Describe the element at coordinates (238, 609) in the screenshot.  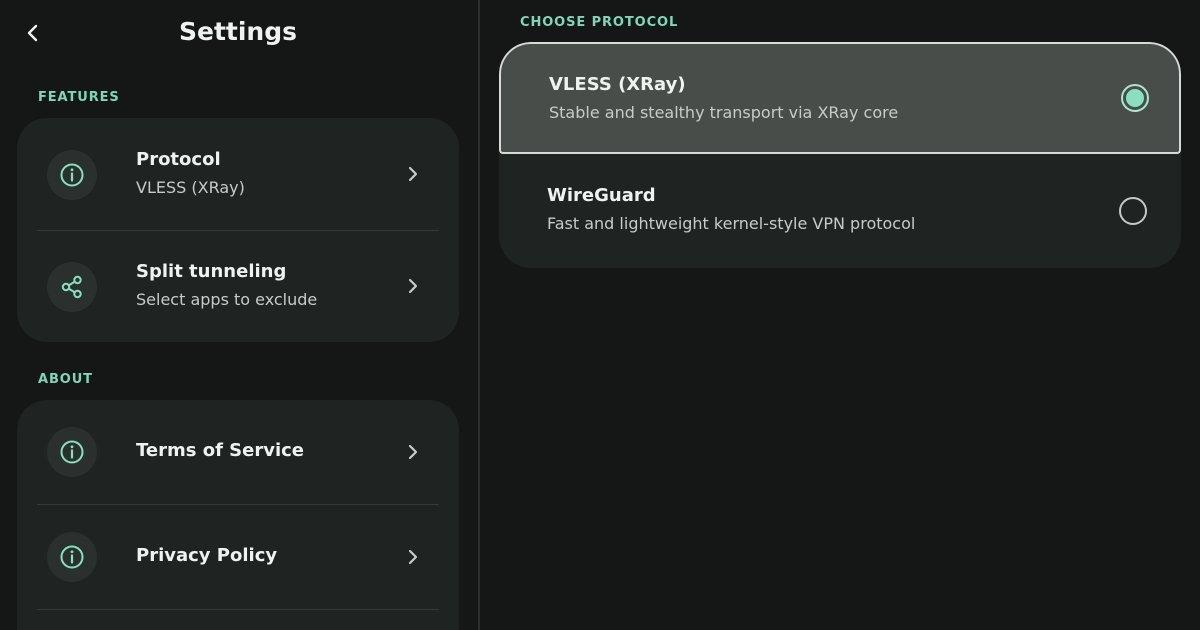
I see `row-divider` at that location.